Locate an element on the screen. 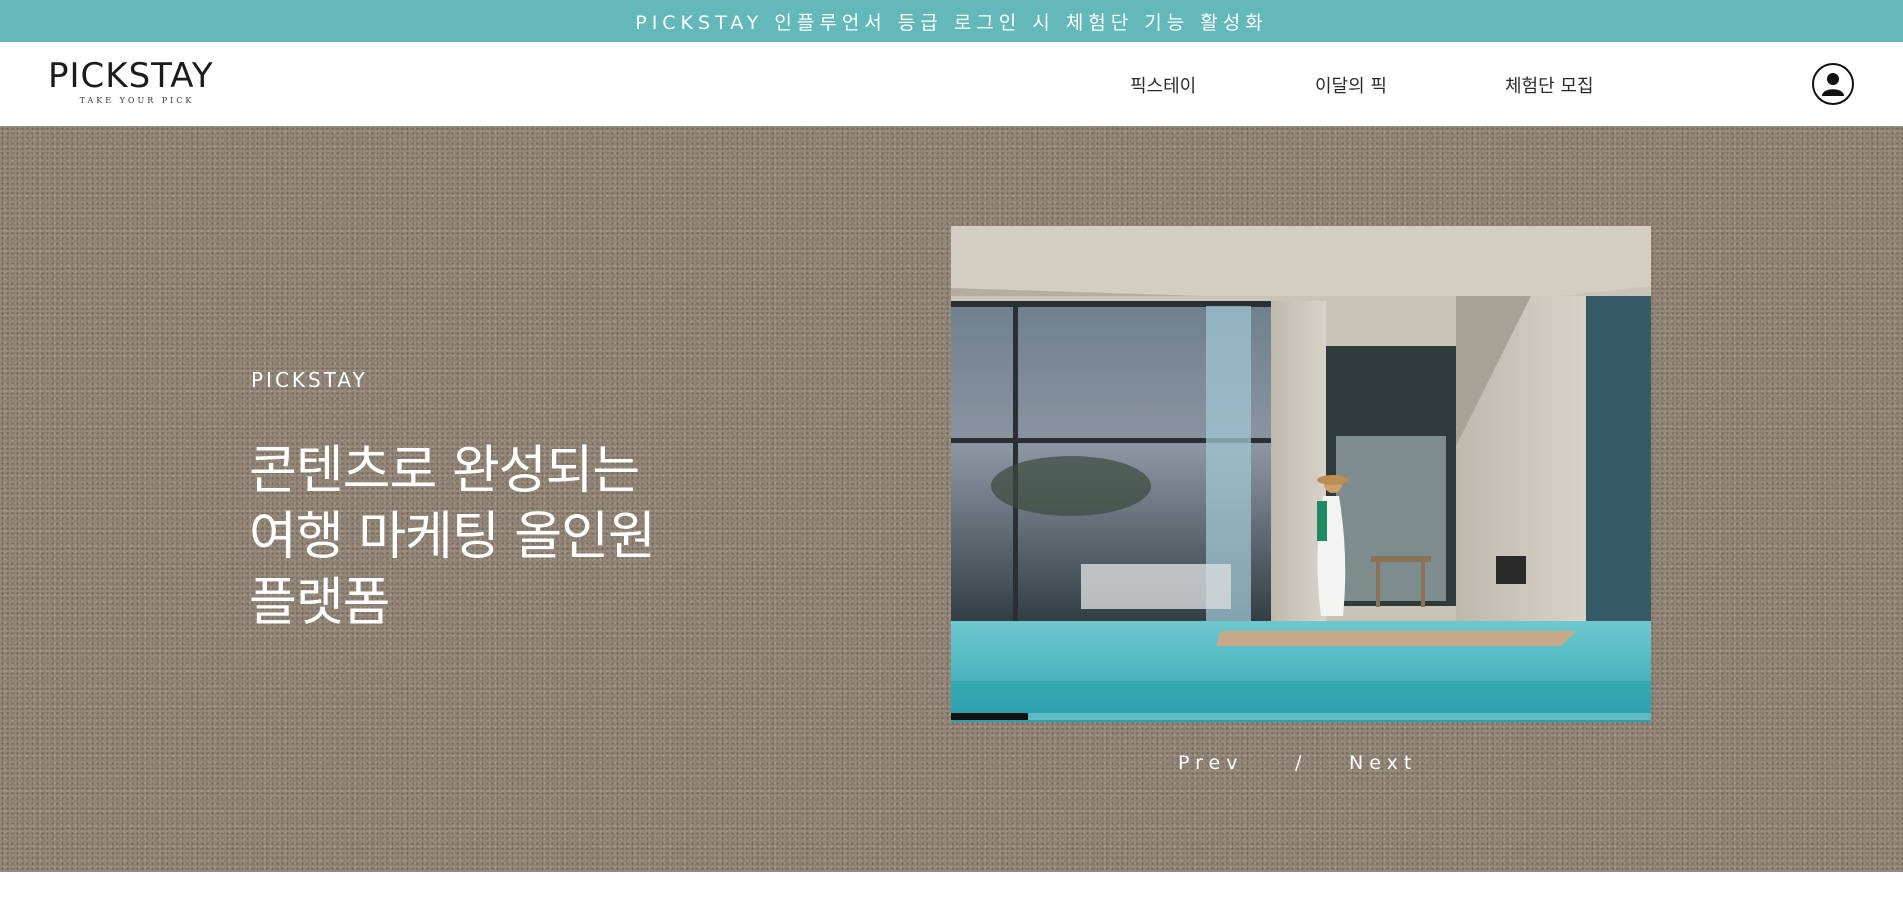 The width and height of the screenshot is (1903, 915). pickstay-logo: PICKSTAY TAKE YOUR PICK is located at coordinates (138, 84).